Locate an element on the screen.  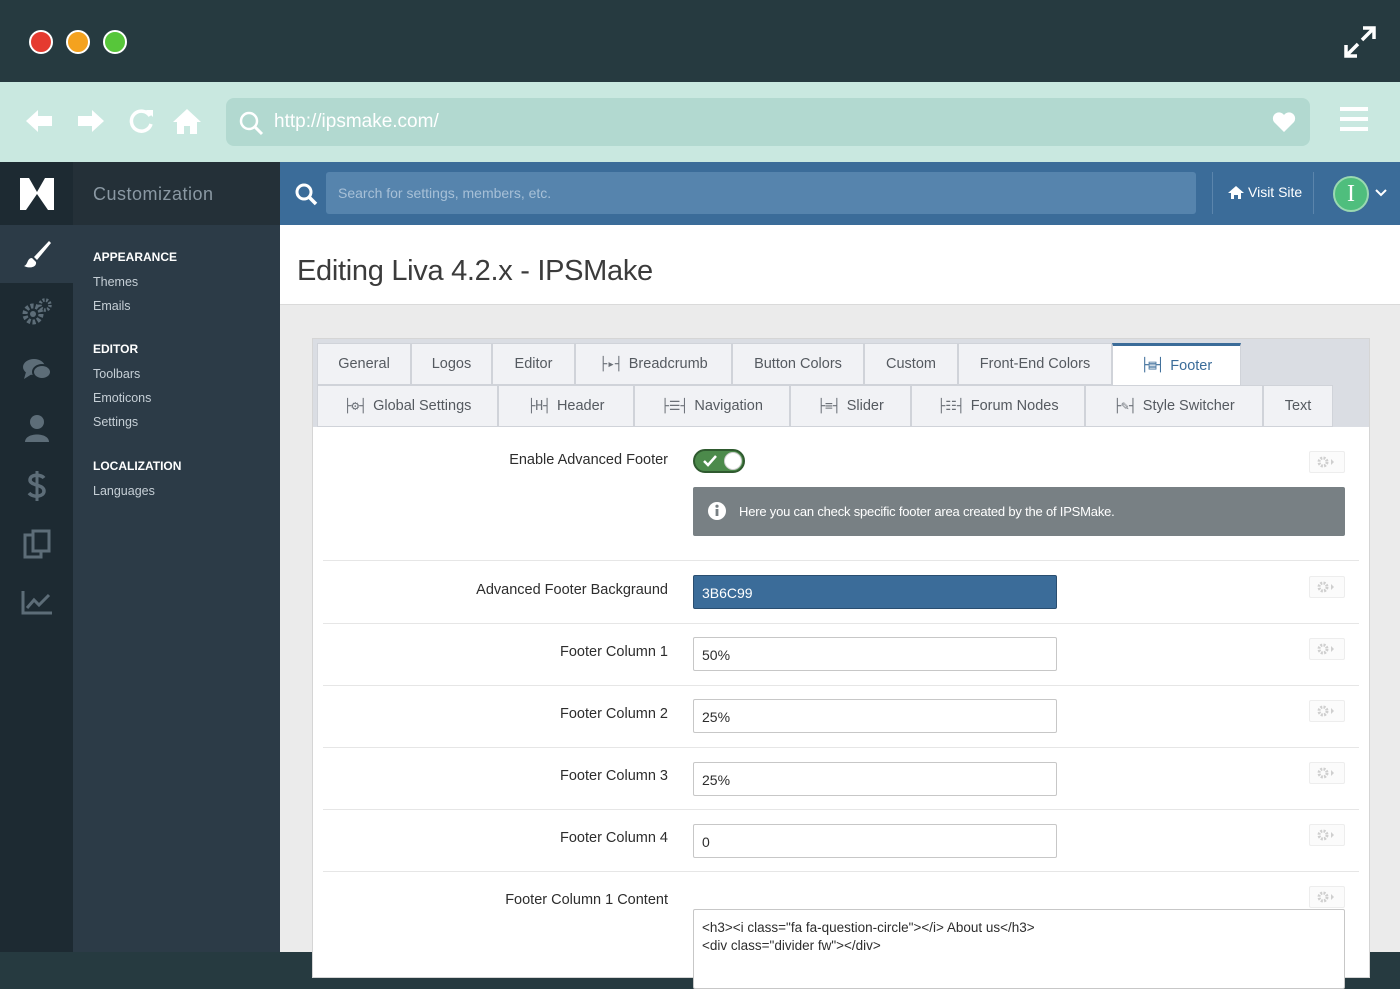
ipsmake-logo-icon is located at coordinates (37, 194).